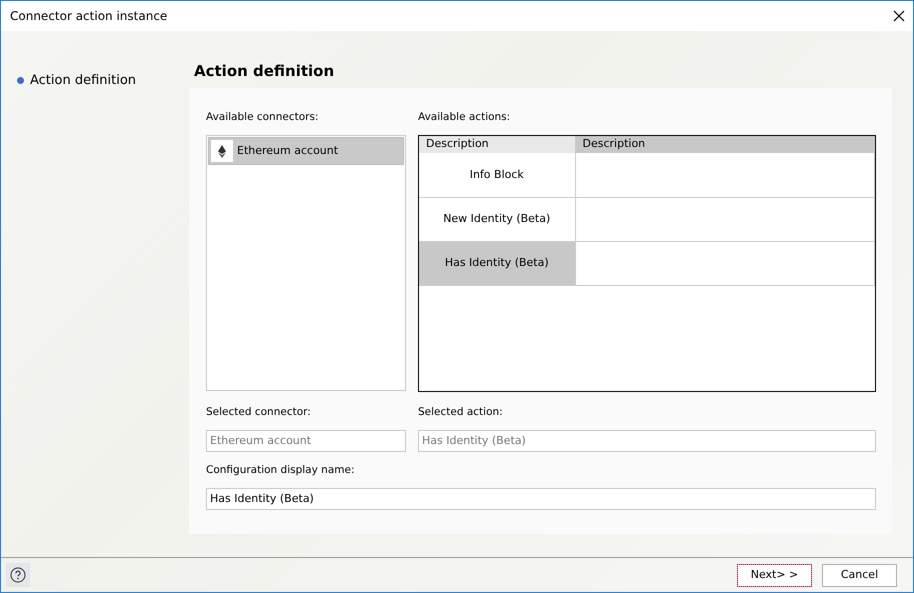  I want to click on window-title: Connector action instance, so click(89, 16).